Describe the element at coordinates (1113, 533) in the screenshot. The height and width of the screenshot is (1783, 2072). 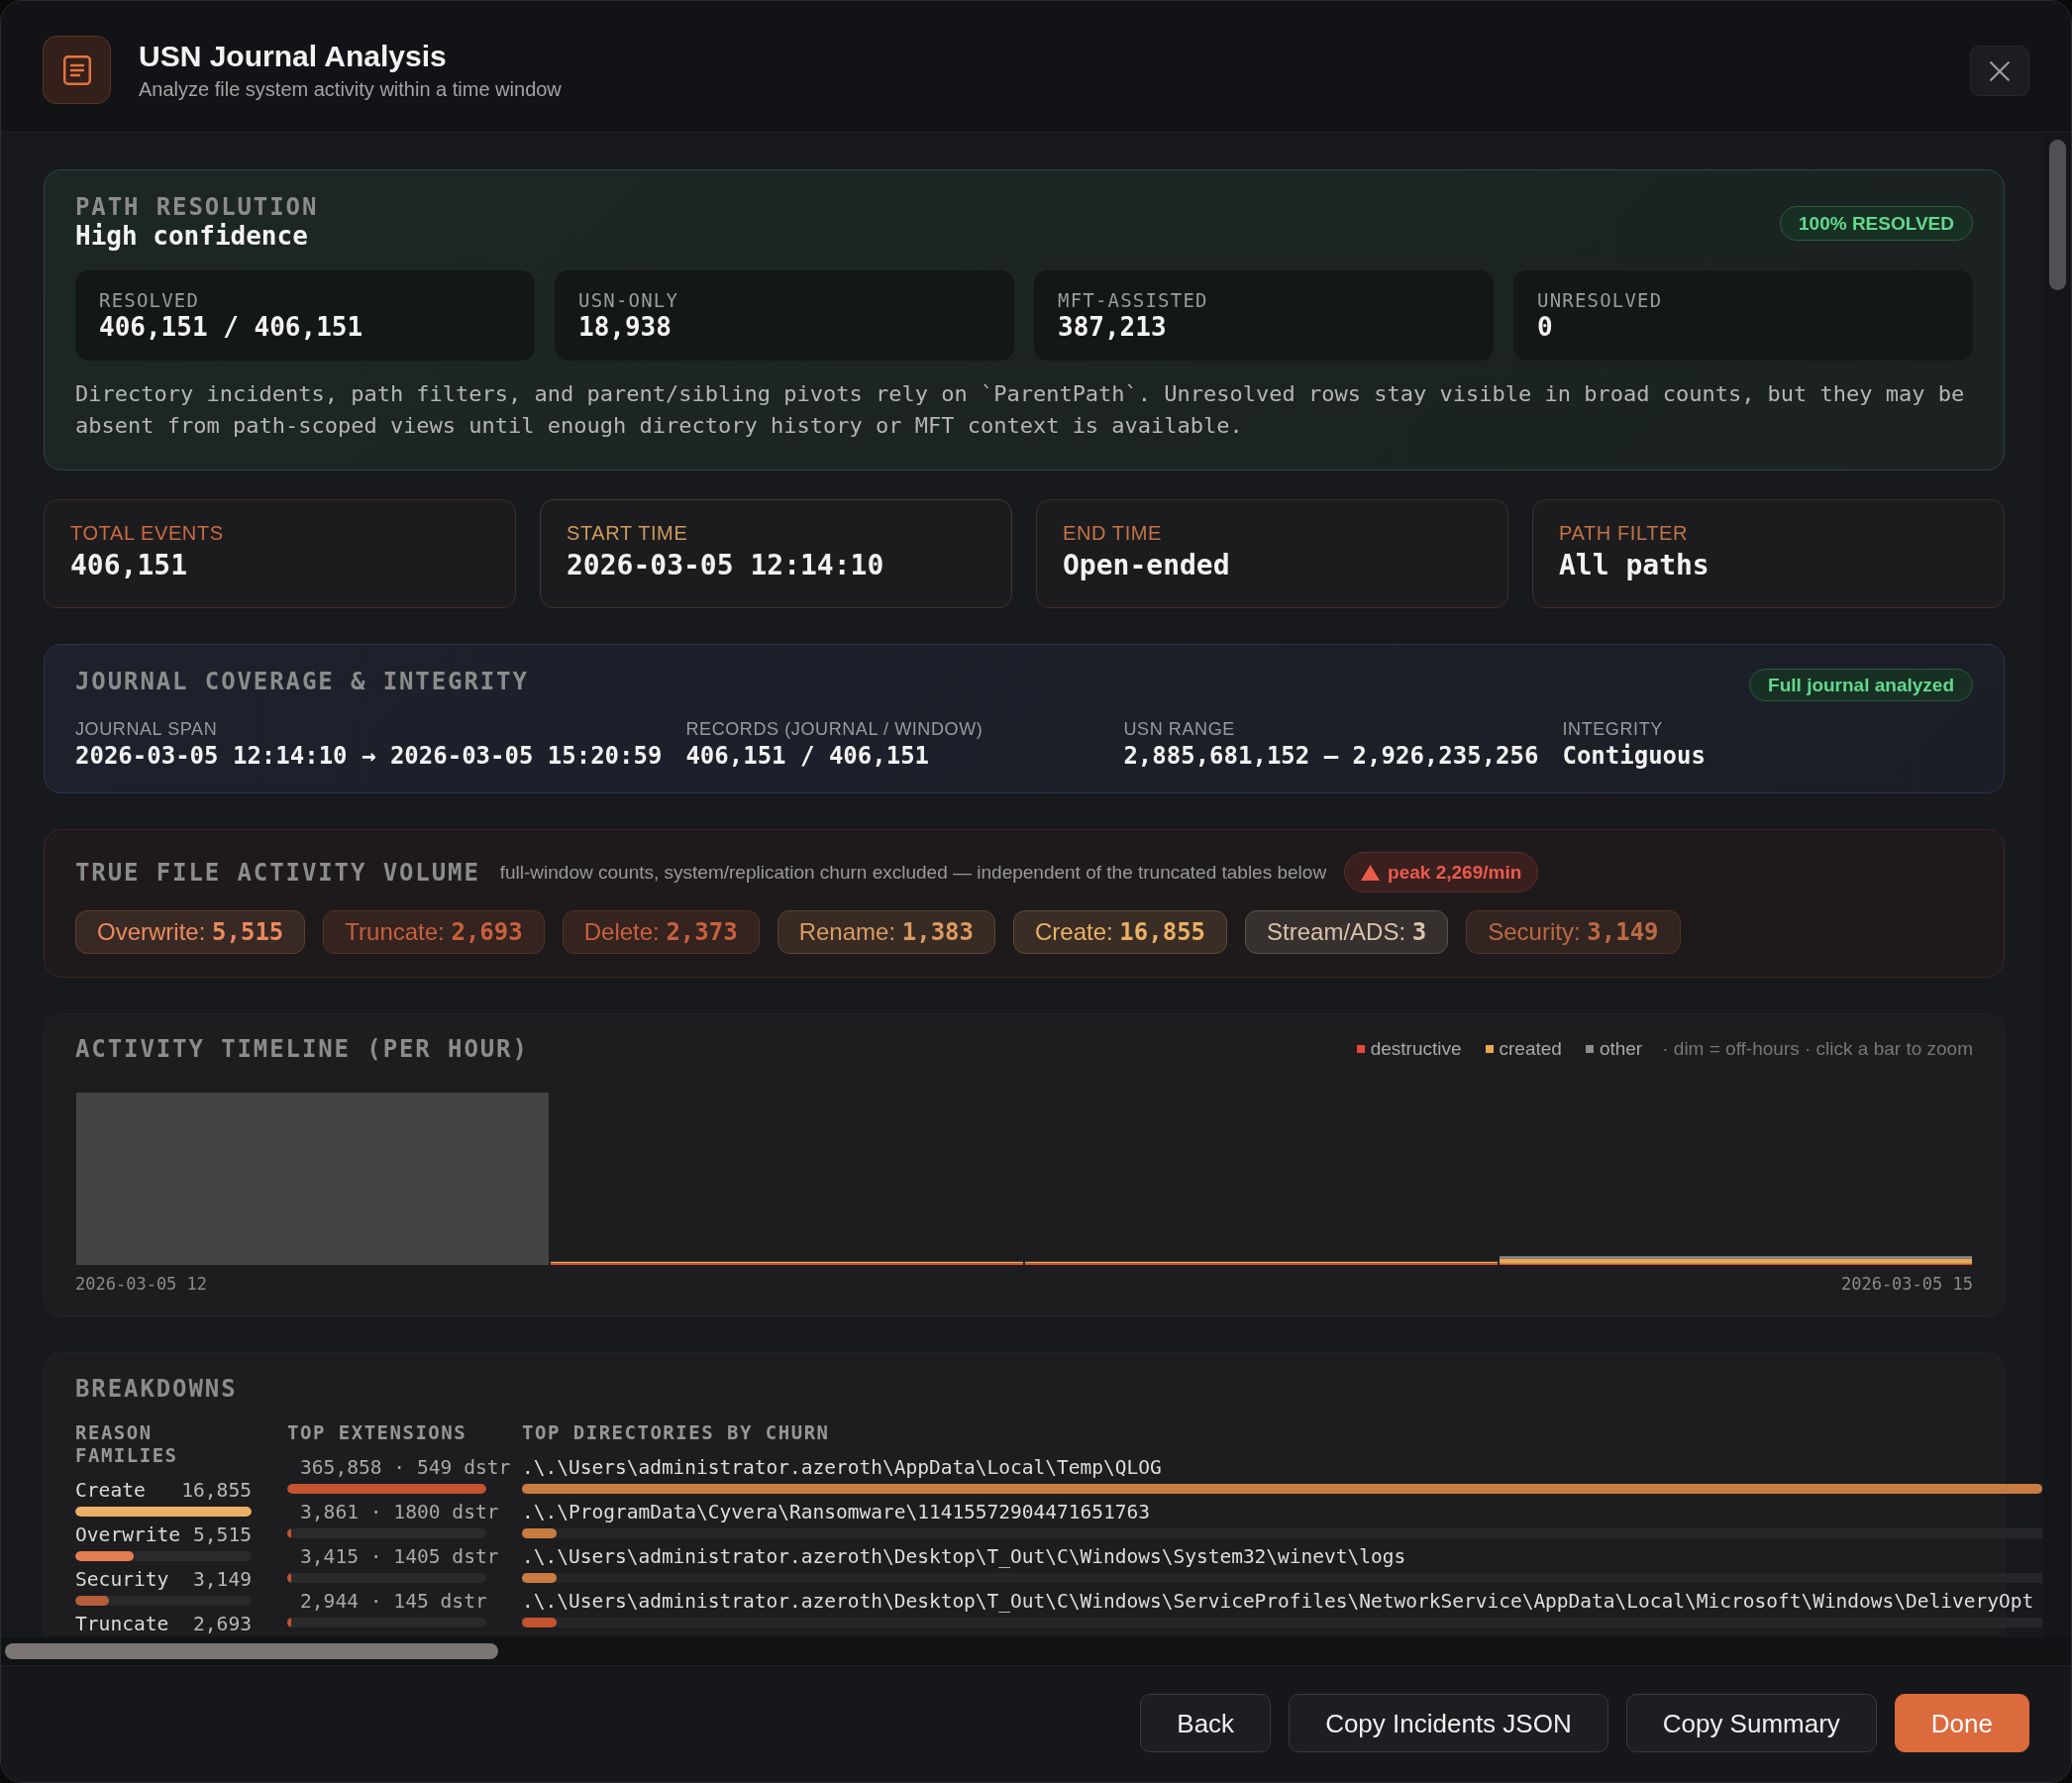
I see `summary-label: END TIME` at that location.